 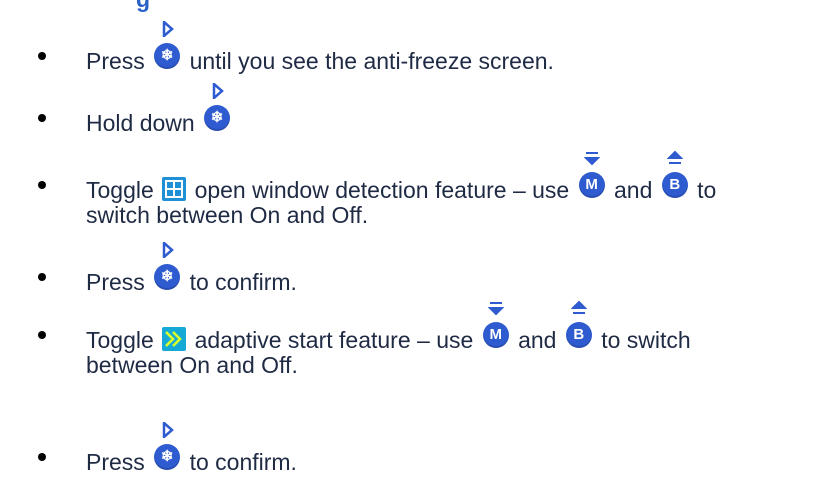 I want to click on adaptive-start-icon, so click(x=174, y=339).